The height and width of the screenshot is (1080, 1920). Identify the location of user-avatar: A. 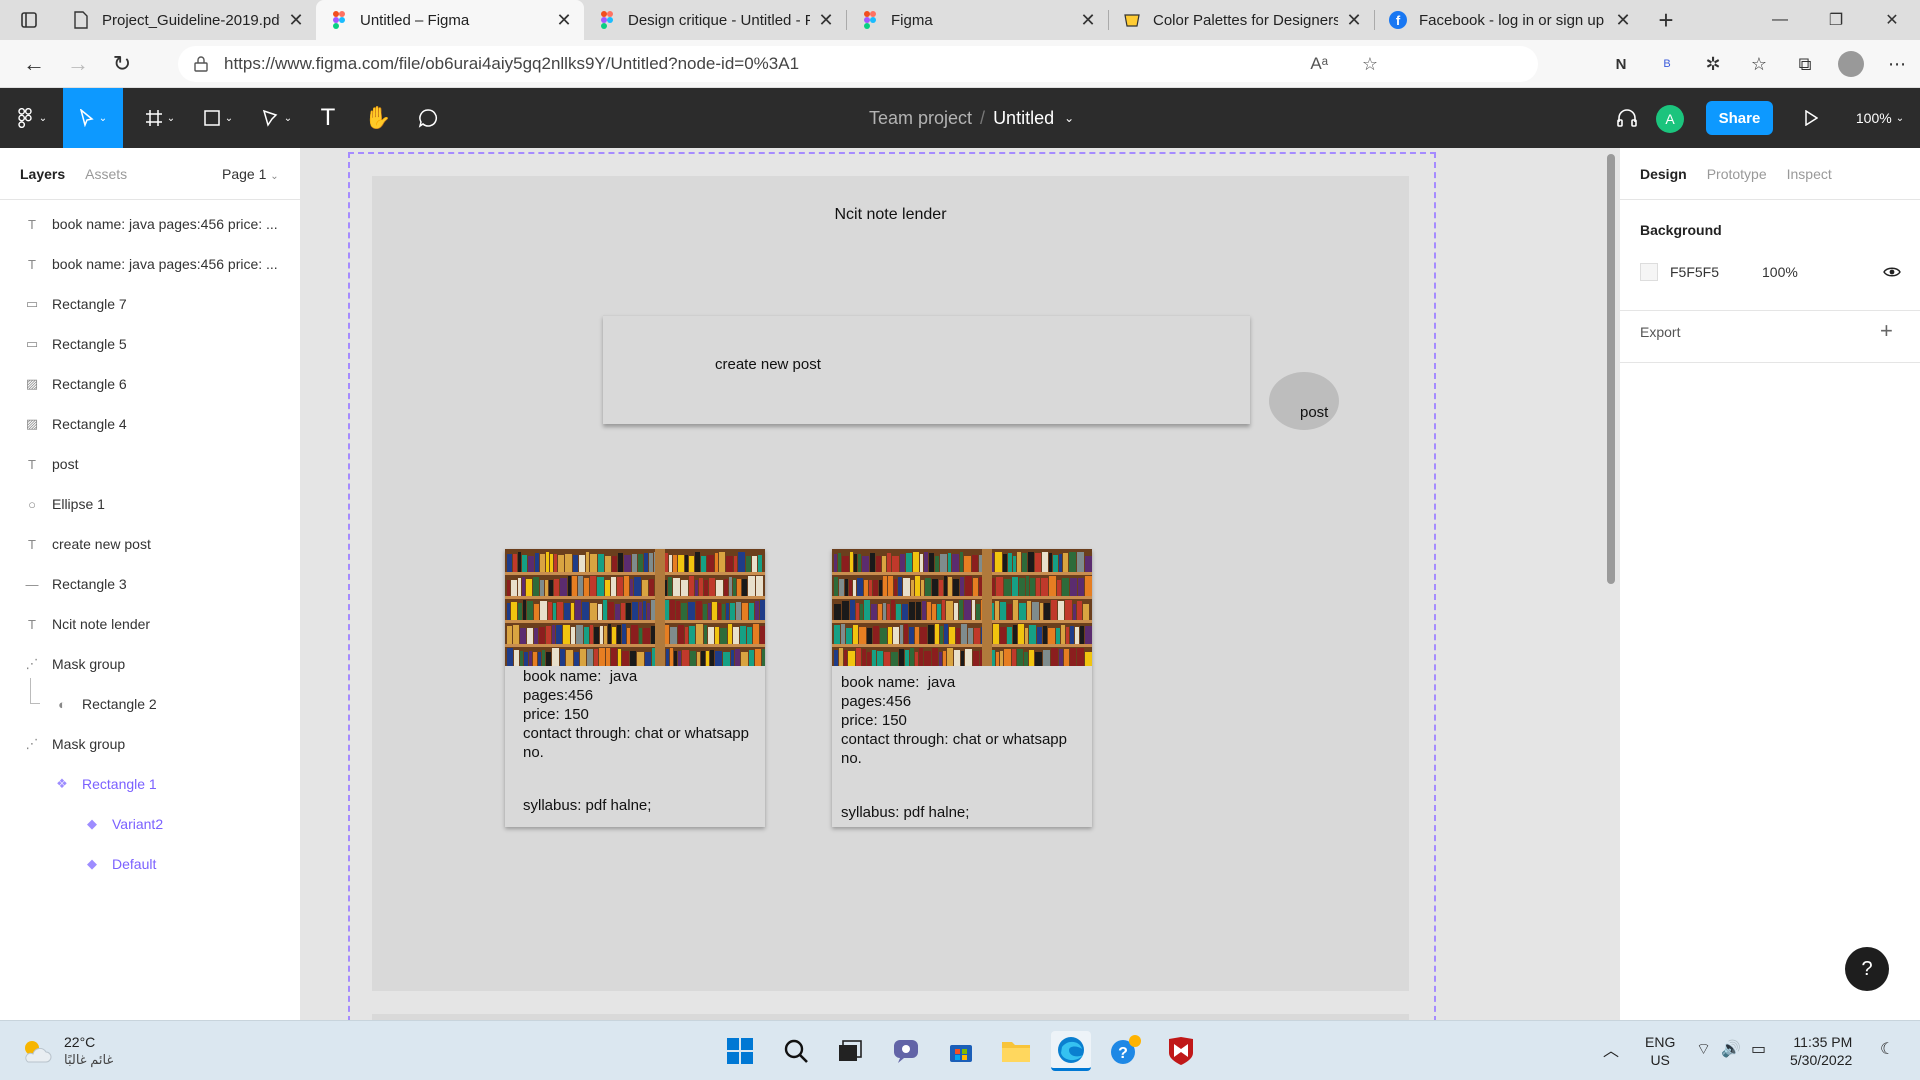
(1670, 119).